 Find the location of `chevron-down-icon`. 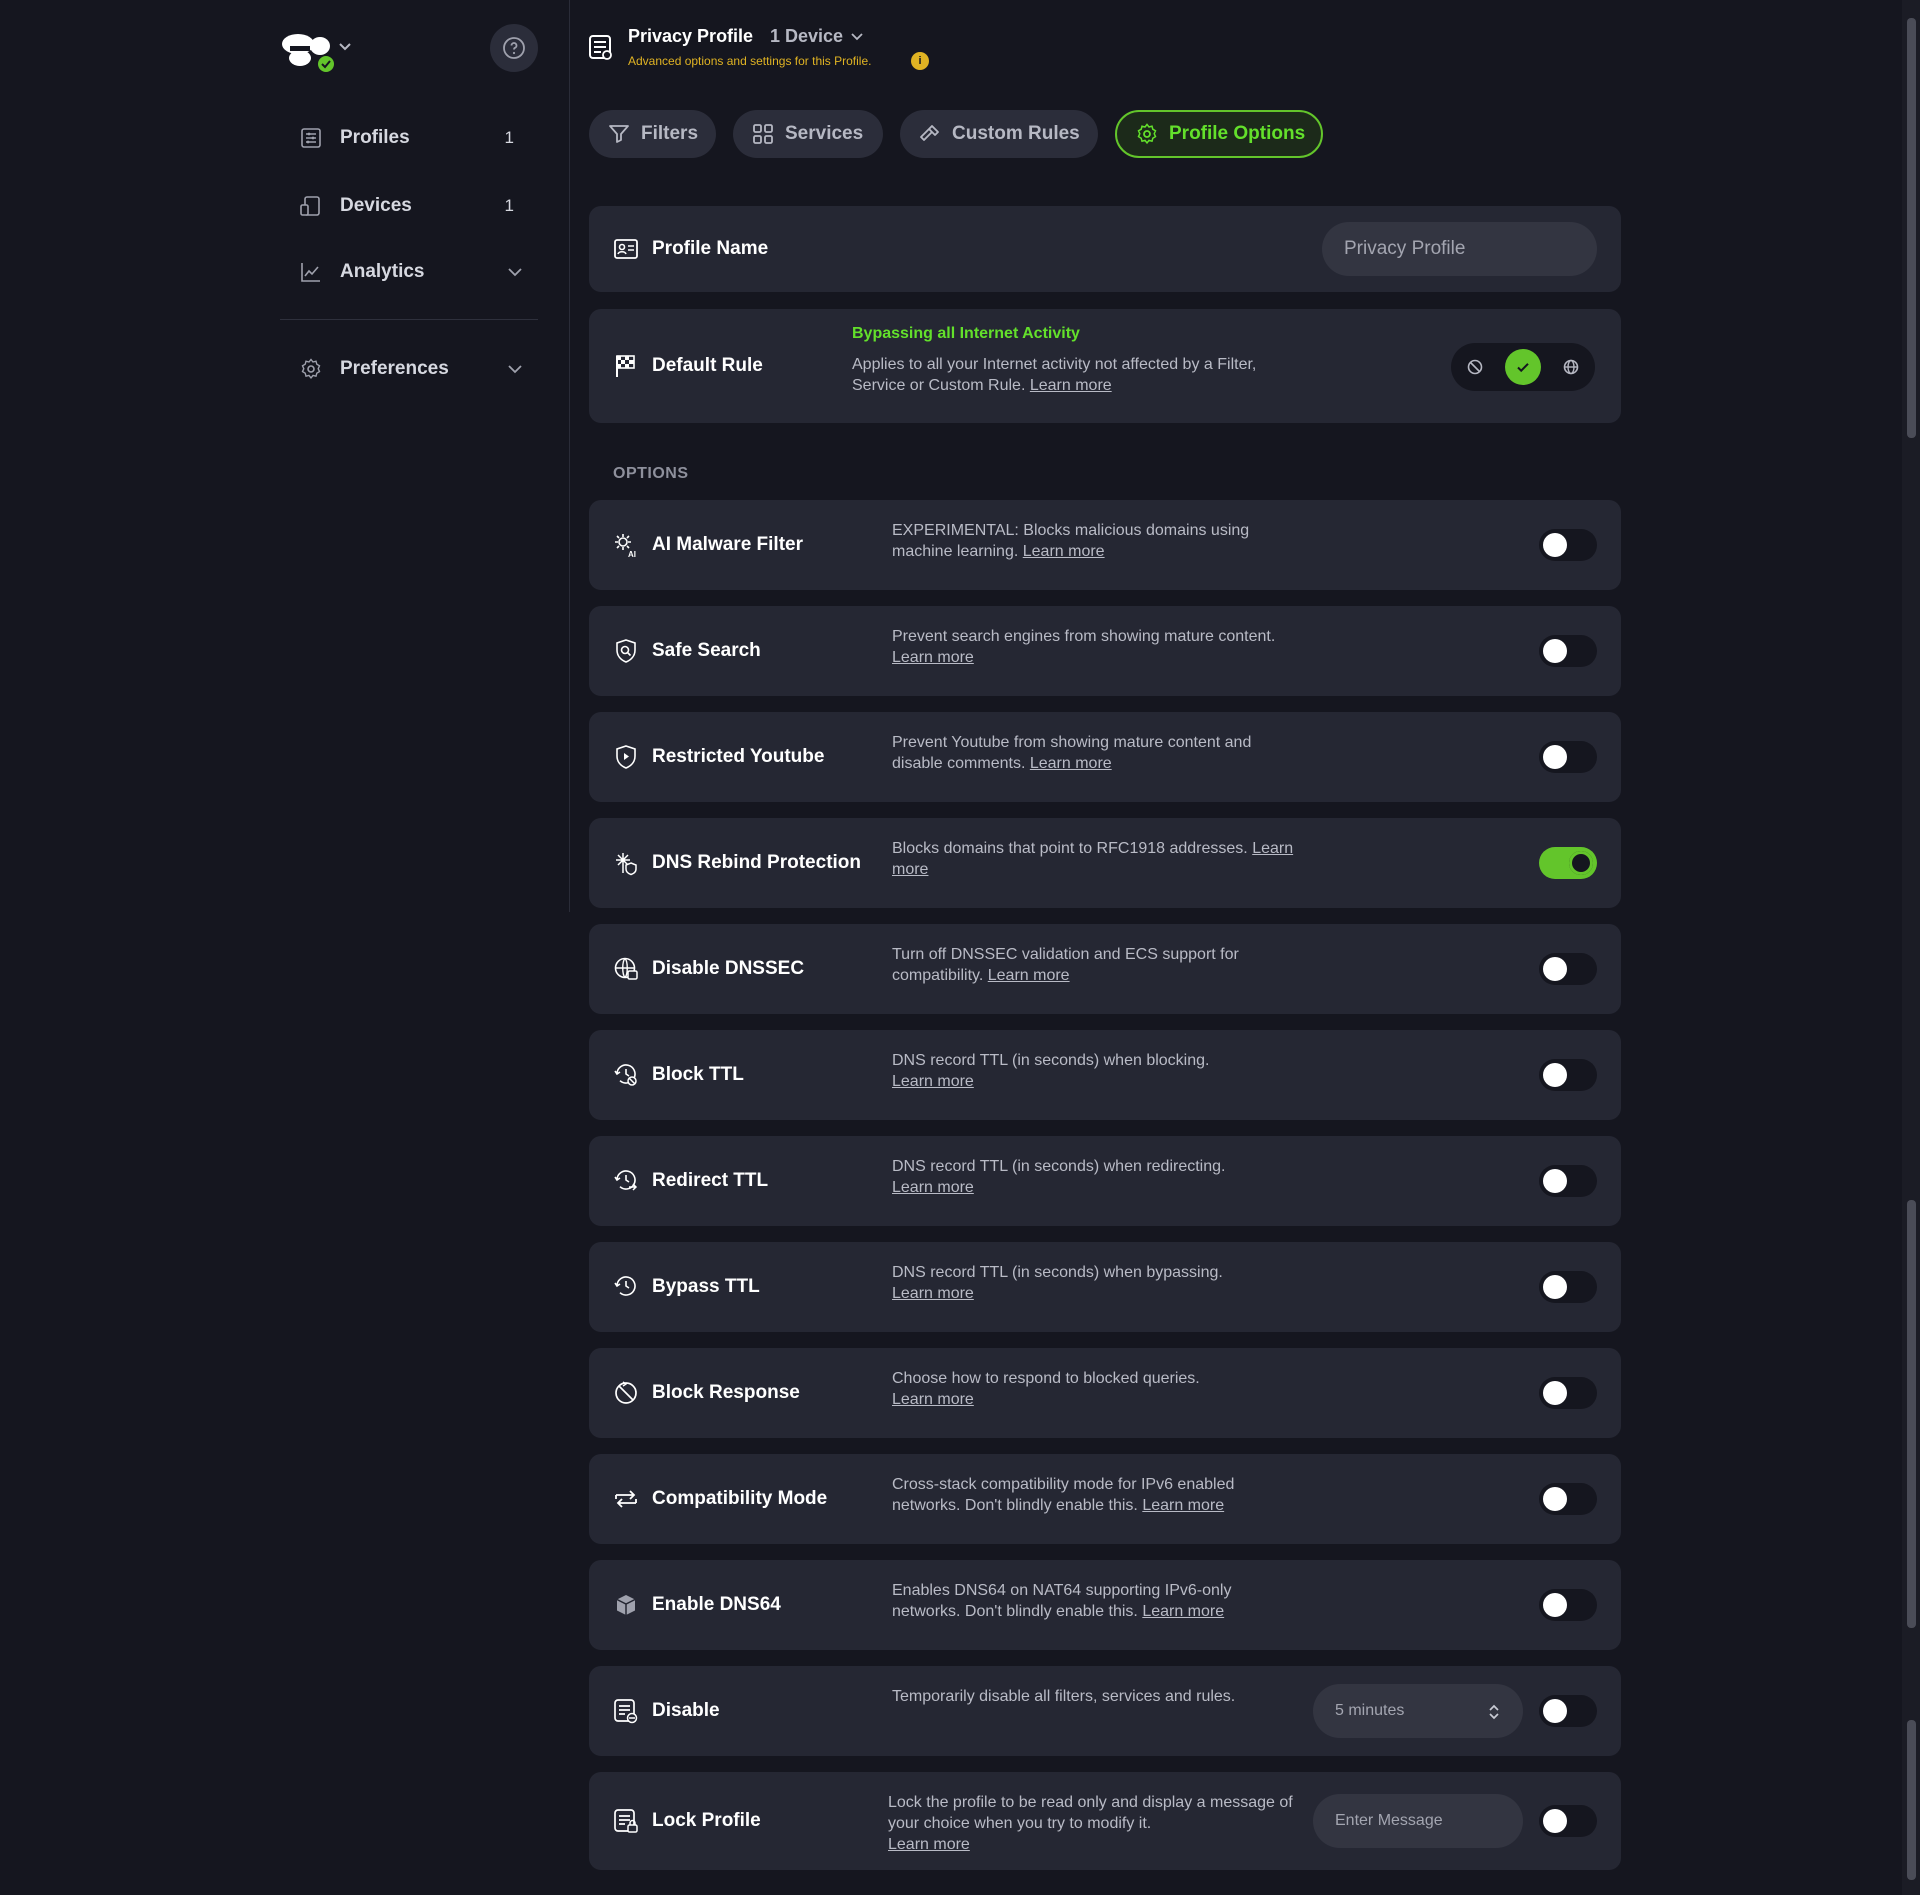

chevron-down-icon is located at coordinates (515, 369).